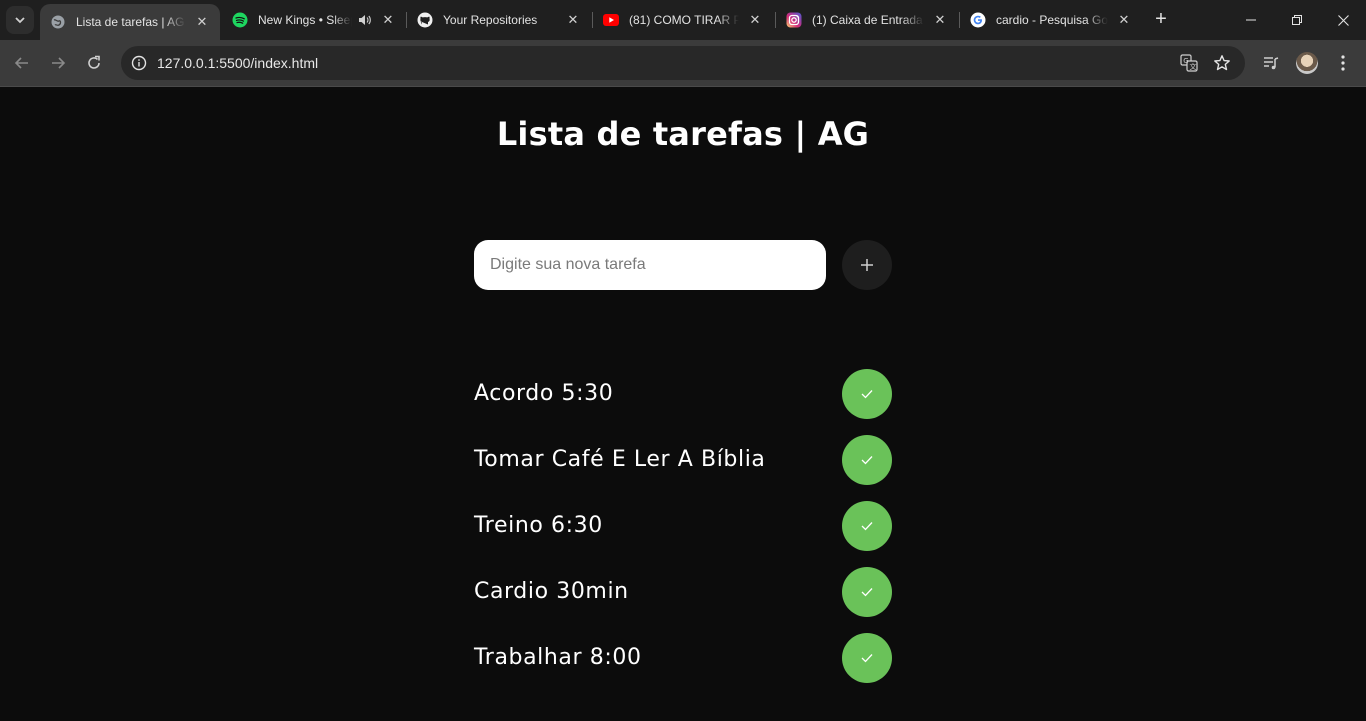 This screenshot has height=721, width=1366. I want to click on minimize-button, so click(1251, 20).